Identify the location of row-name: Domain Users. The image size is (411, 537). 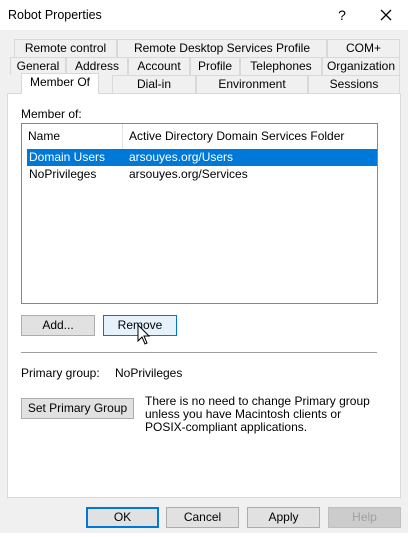
(67, 157).